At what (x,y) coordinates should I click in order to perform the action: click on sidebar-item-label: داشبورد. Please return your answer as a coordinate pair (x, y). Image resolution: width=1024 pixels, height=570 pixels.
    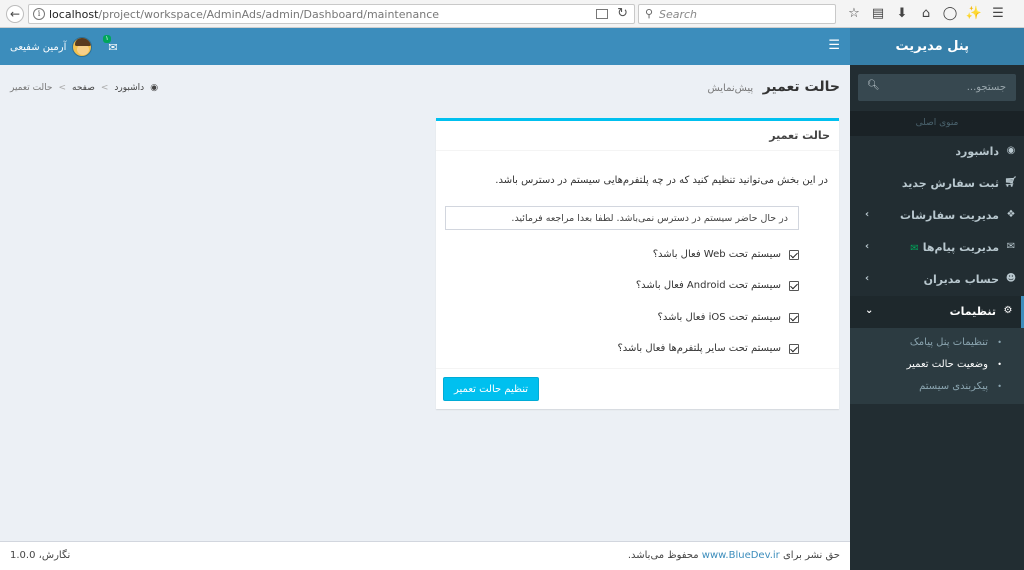
    Looking at the image, I should click on (977, 151).